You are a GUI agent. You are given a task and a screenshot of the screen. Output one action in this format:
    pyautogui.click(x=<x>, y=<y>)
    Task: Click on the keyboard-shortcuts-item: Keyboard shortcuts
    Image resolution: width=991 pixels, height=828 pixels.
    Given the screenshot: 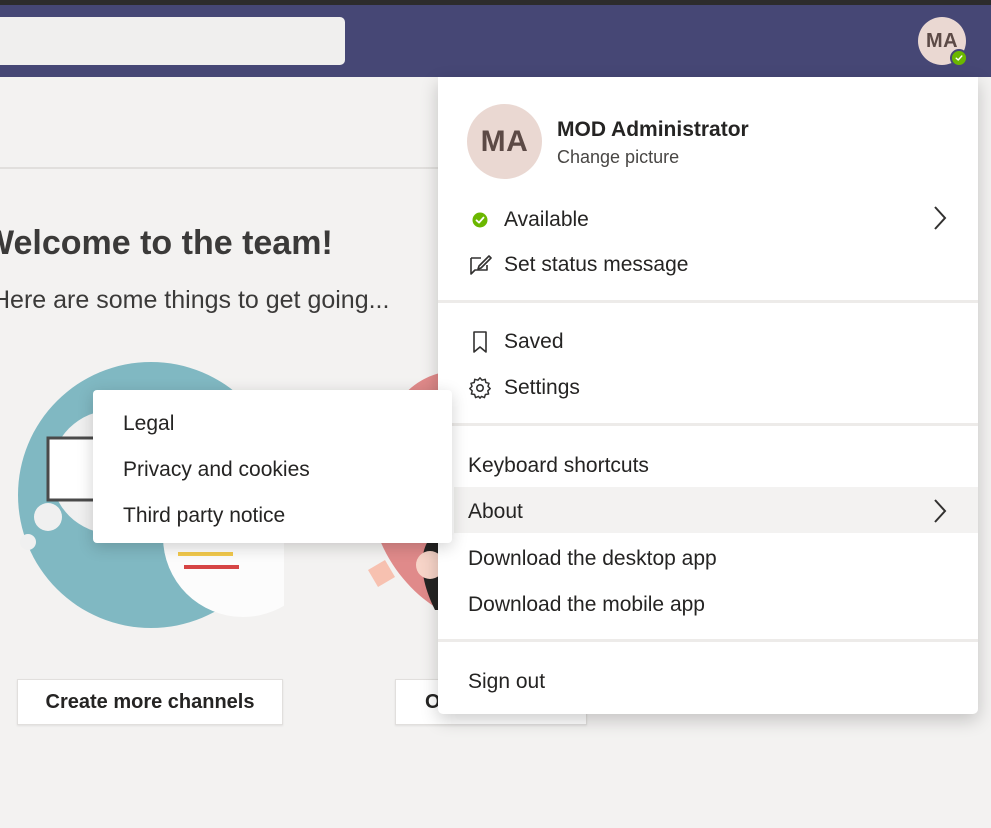 What is the action you would take?
    pyautogui.click(x=558, y=466)
    